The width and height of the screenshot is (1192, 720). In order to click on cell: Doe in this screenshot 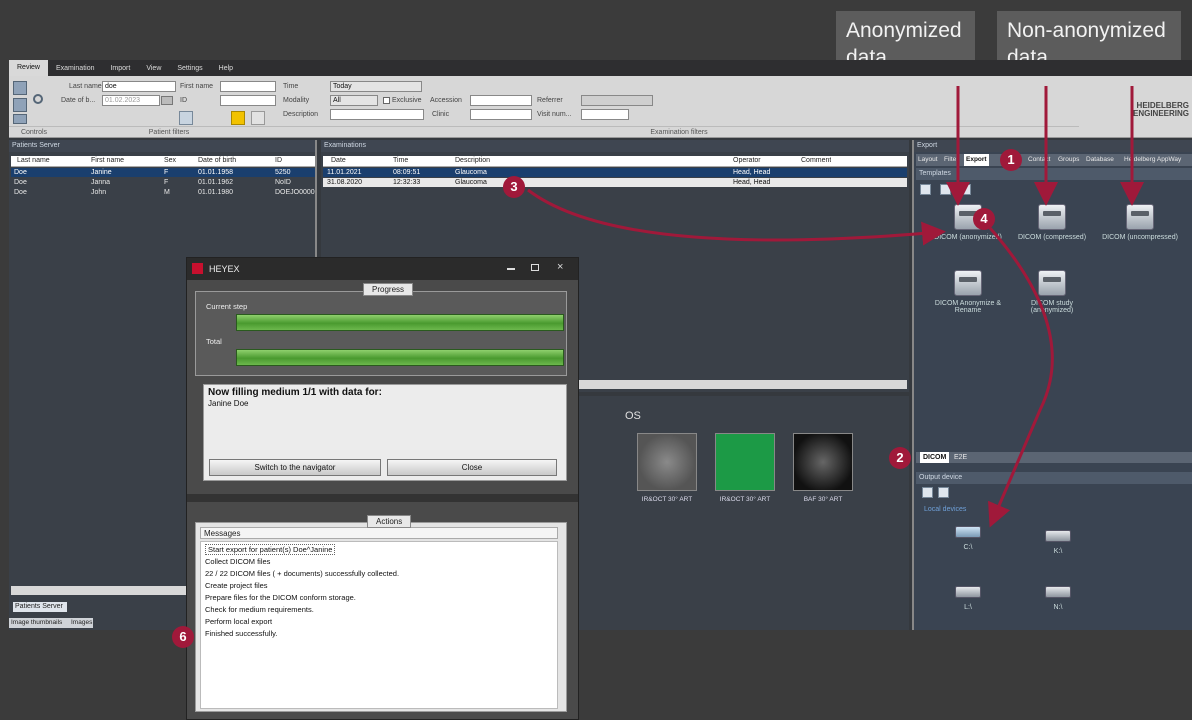, I will do `click(20, 192)`.